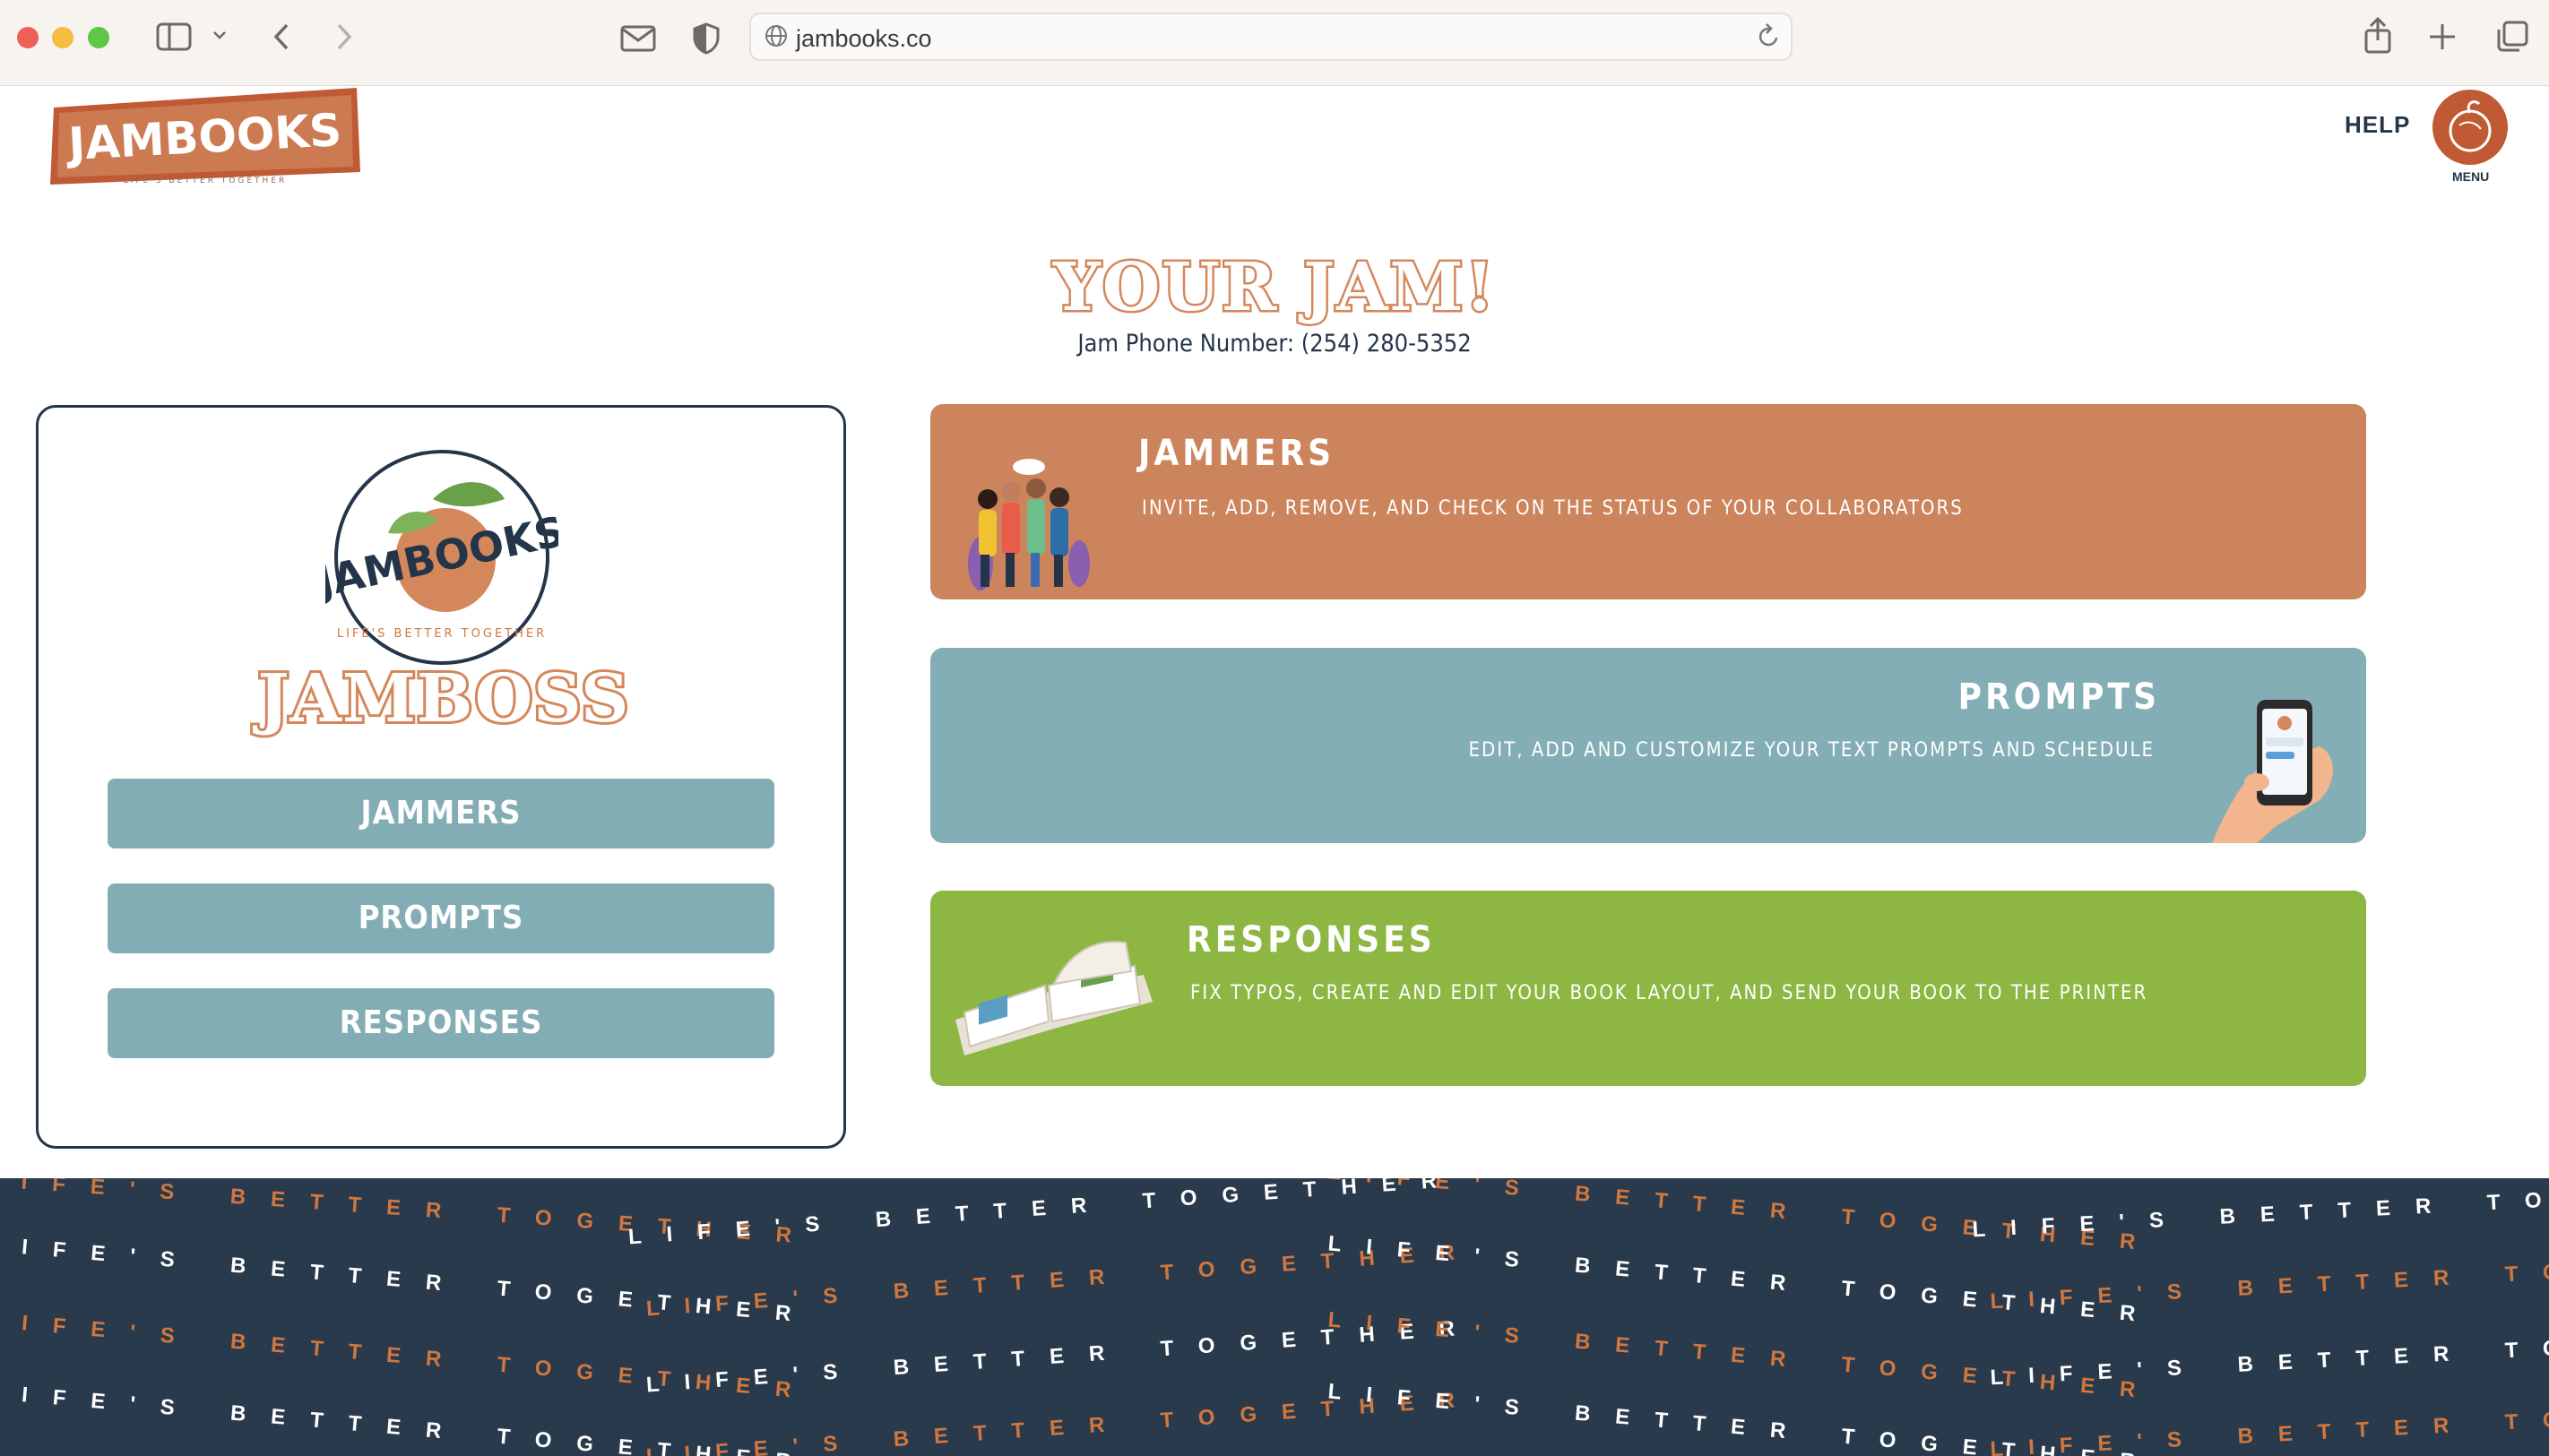 This screenshot has width=2549, height=1456. I want to click on globe-icon, so click(776, 36).